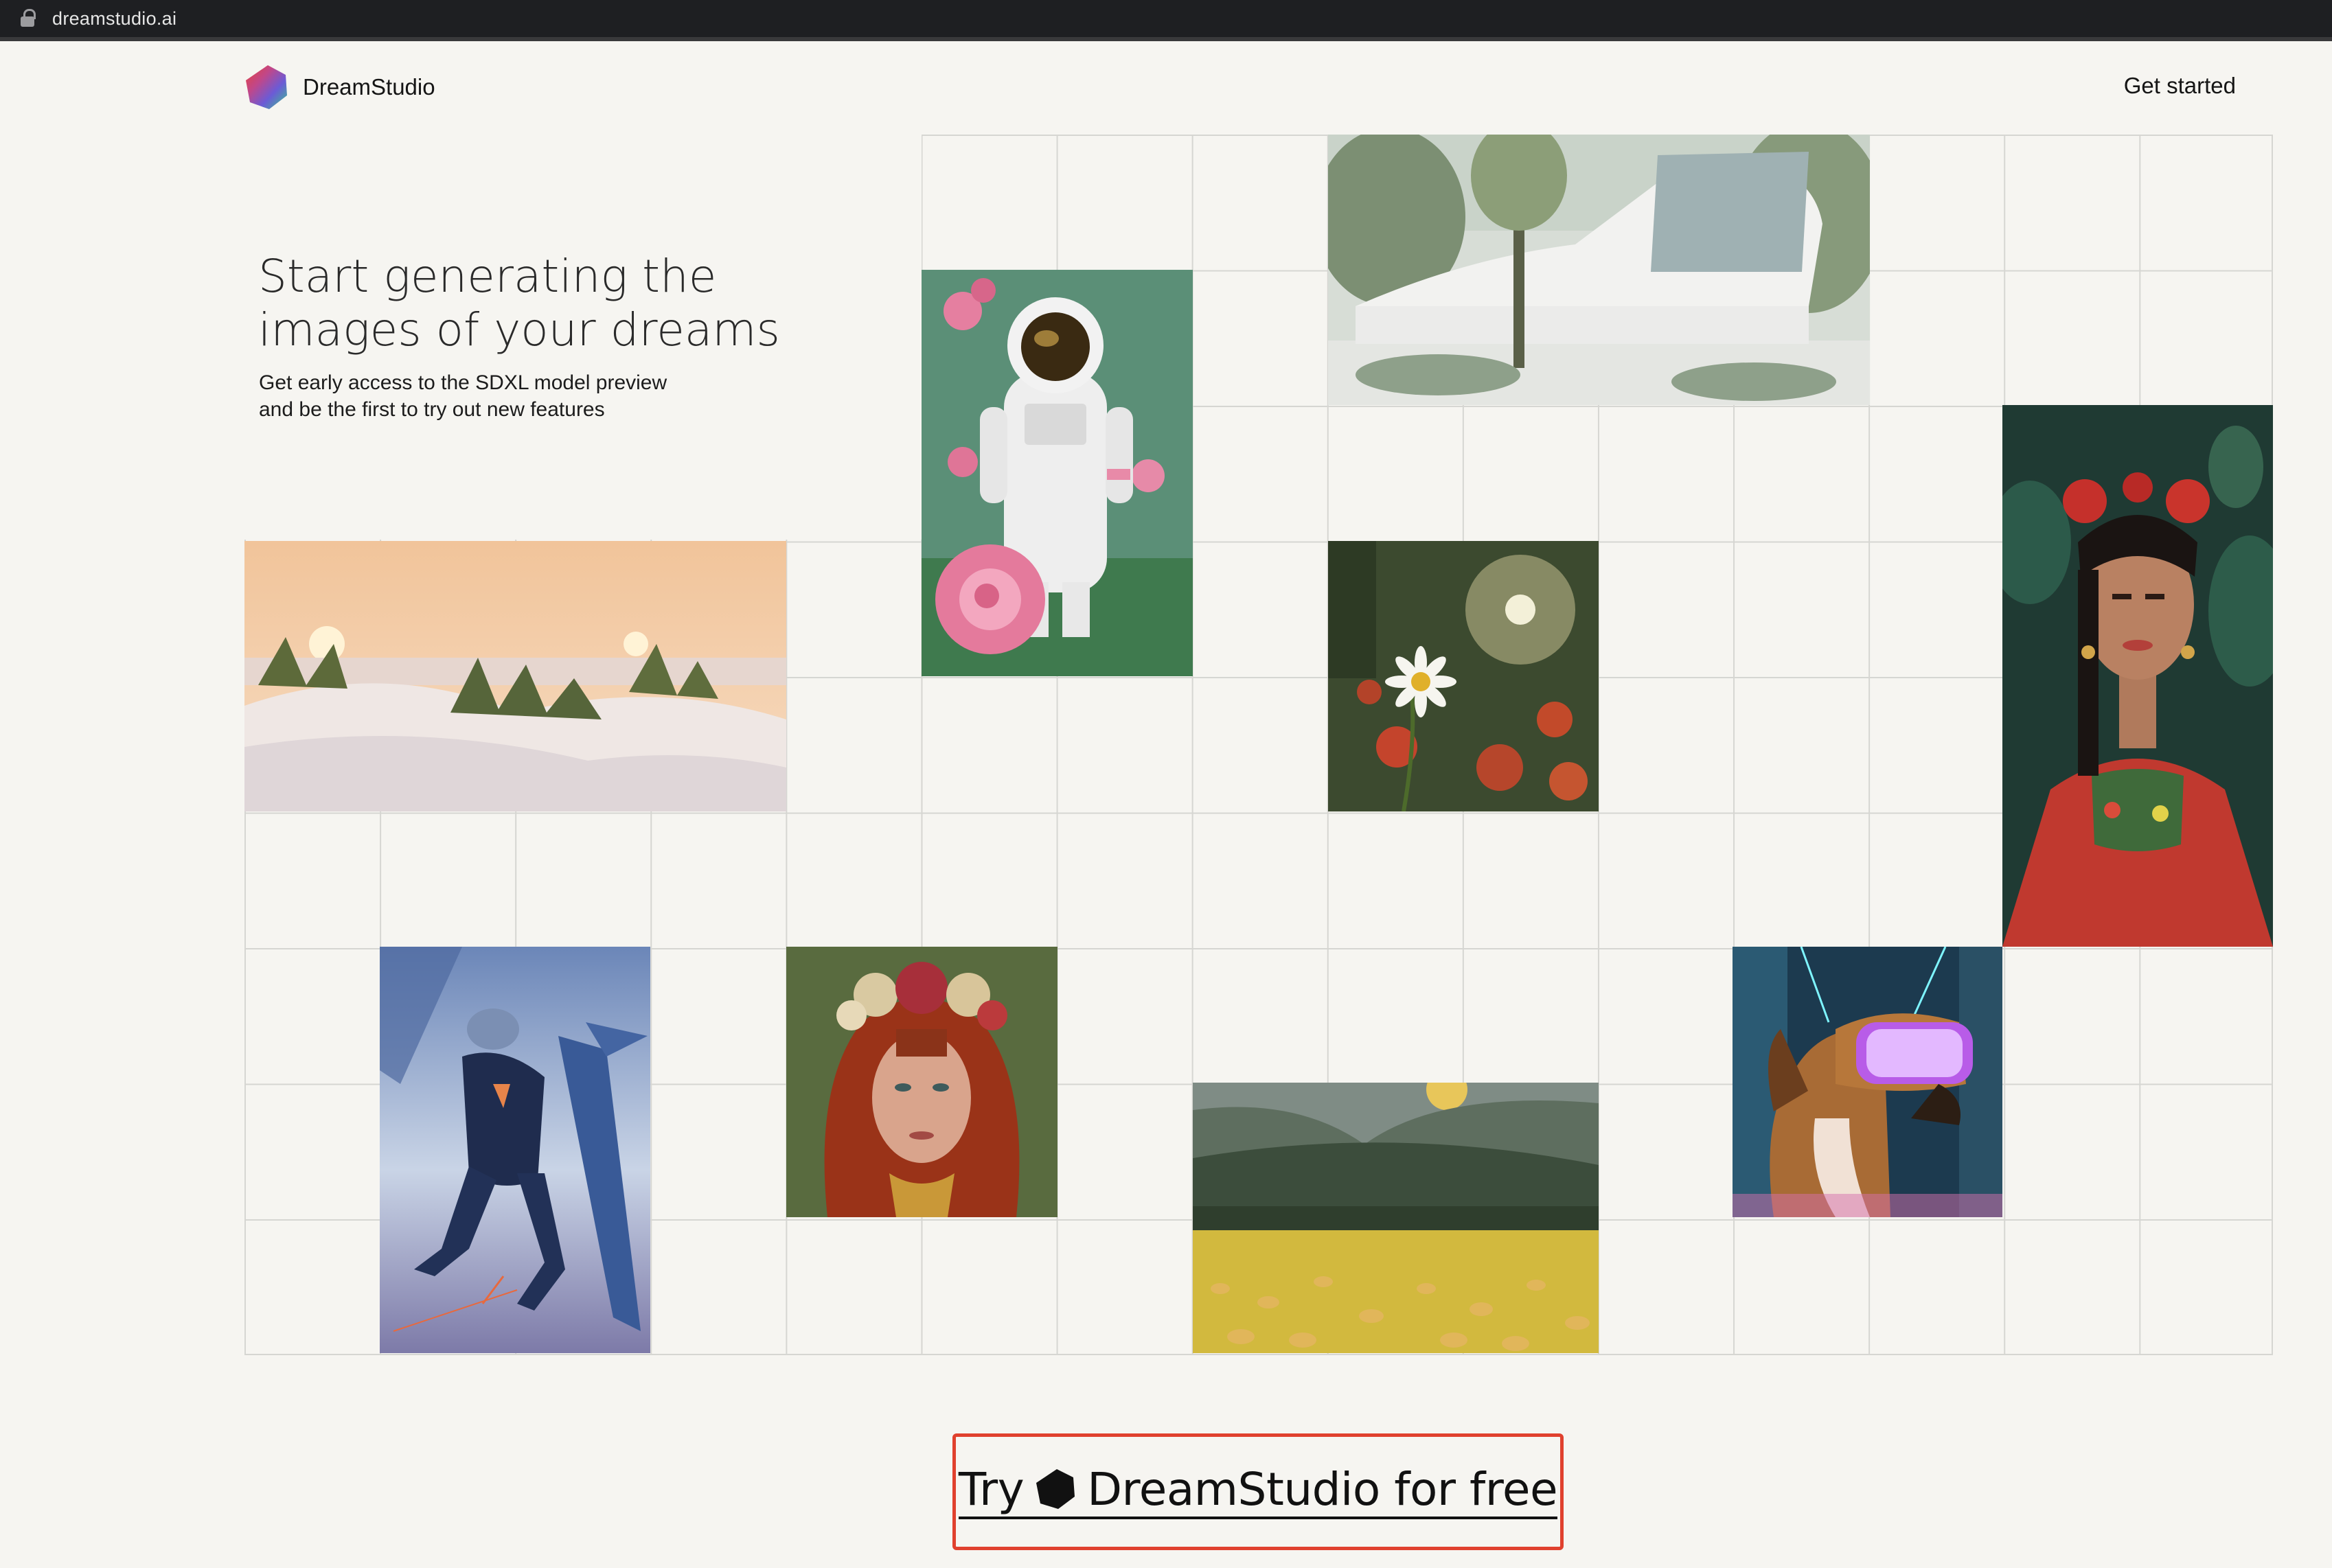  Describe the element at coordinates (1055, 1489) in the screenshot. I see `hexagon-logo-icon` at that location.